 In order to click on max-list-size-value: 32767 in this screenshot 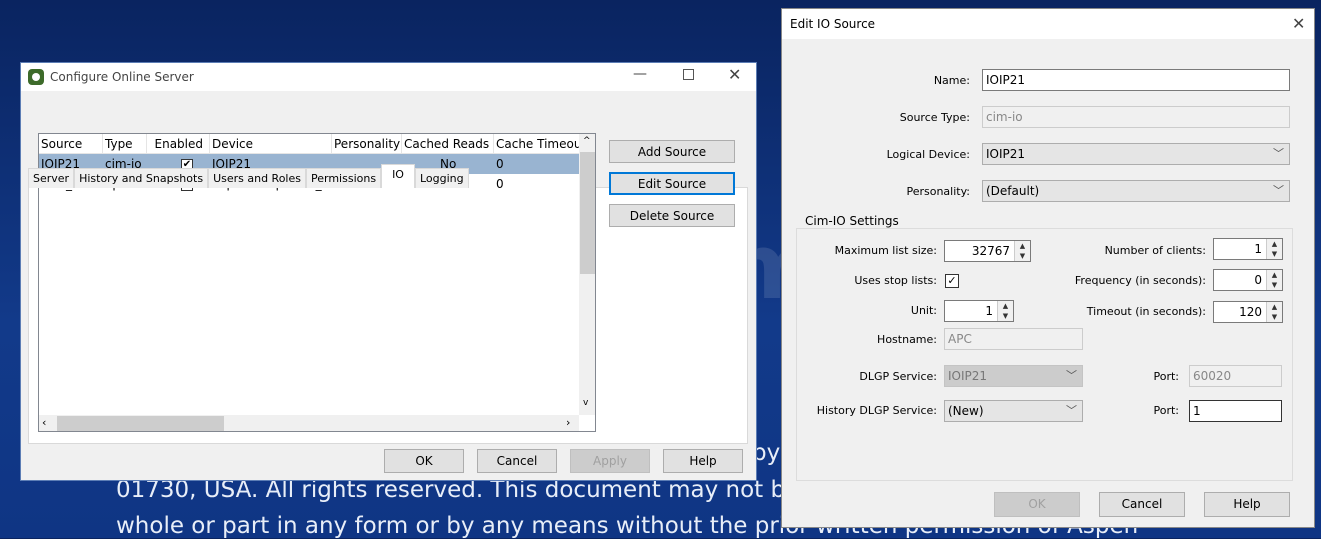, I will do `click(990, 251)`.